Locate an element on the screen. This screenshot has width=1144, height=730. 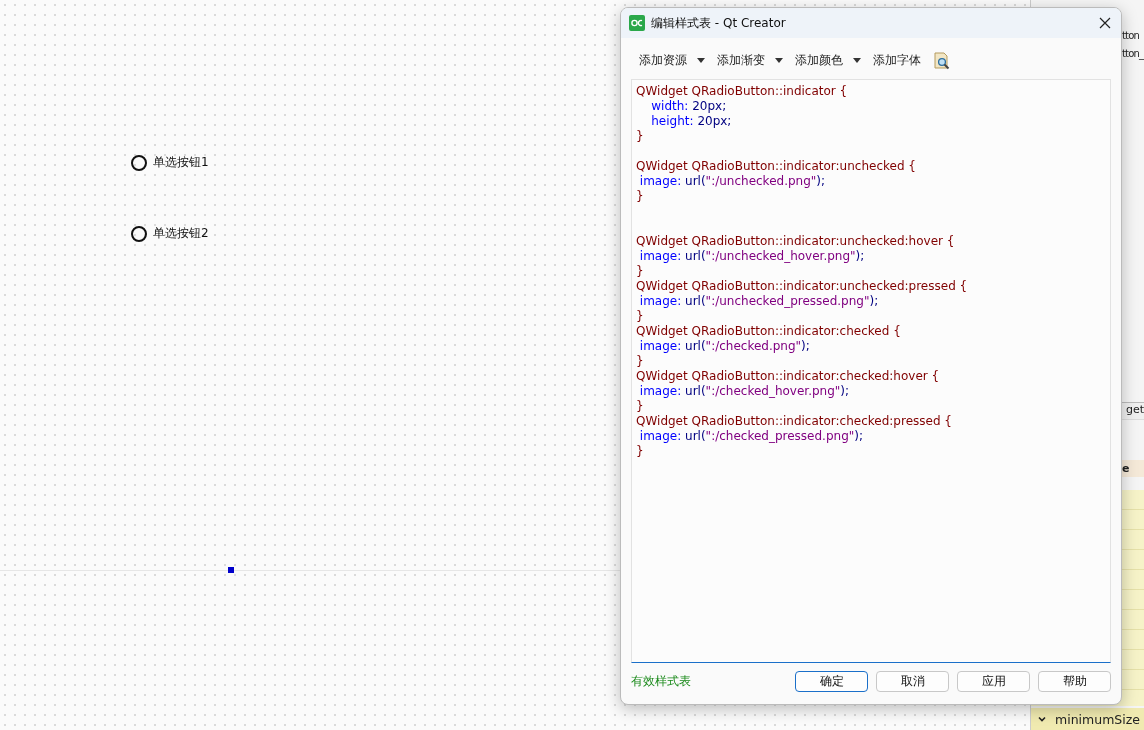
dialog-button: 取消 is located at coordinates (912, 681).